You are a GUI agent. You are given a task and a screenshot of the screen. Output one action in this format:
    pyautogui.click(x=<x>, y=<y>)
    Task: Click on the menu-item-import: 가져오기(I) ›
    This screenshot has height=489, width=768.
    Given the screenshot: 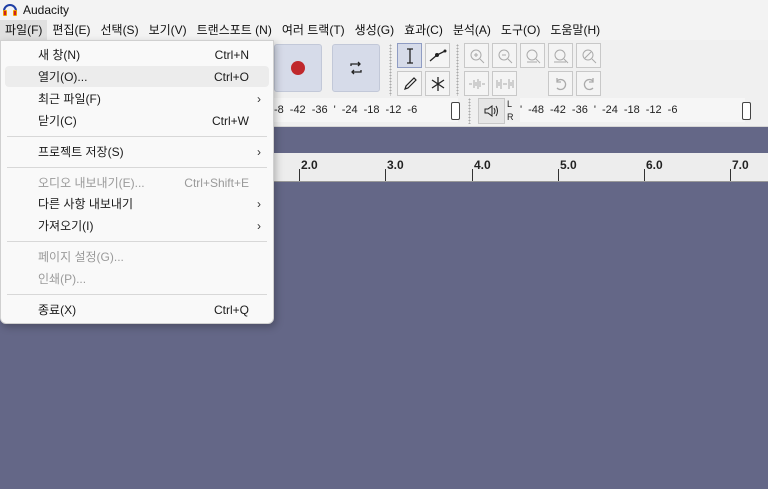 What is the action you would take?
    pyautogui.click(x=137, y=225)
    